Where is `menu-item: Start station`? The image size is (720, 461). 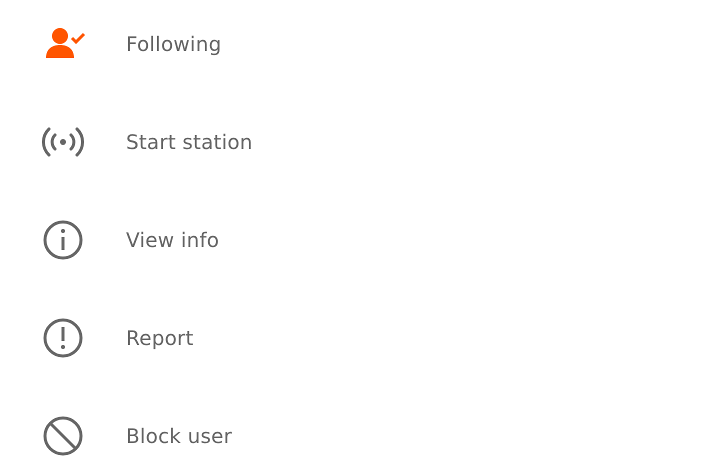
menu-item: Start station is located at coordinates (189, 142).